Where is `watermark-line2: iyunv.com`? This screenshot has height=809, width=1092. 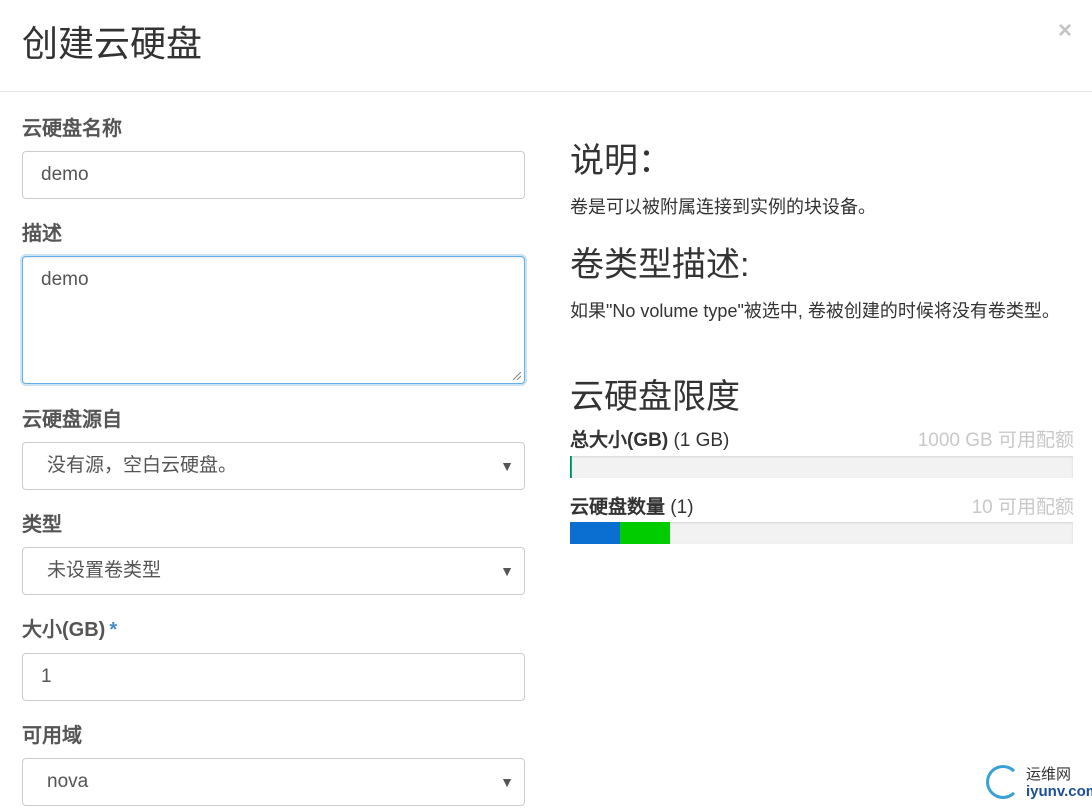 watermark-line2: iyunv.com is located at coordinates (1059, 791).